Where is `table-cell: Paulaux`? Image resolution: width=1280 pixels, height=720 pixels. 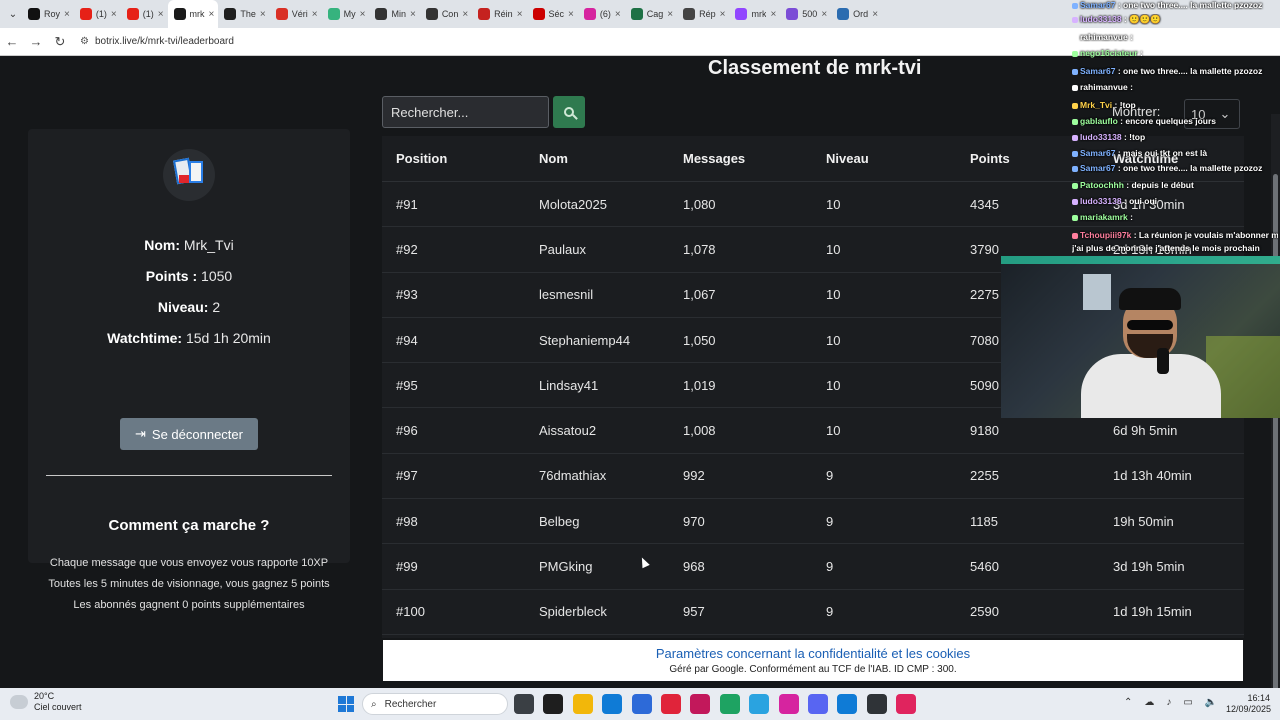
table-cell: Paulaux is located at coordinates (562, 249).